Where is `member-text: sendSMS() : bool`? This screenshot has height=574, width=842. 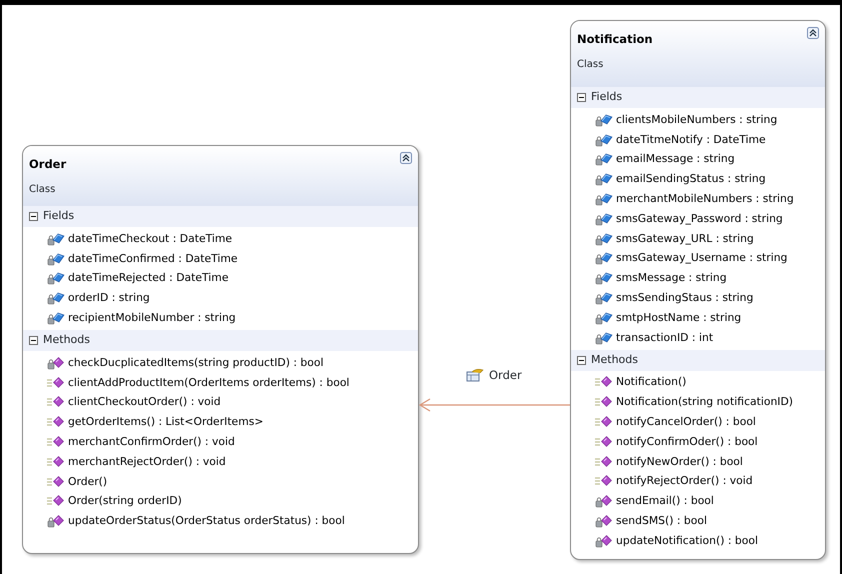 member-text: sendSMS() : bool is located at coordinates (661, 520).